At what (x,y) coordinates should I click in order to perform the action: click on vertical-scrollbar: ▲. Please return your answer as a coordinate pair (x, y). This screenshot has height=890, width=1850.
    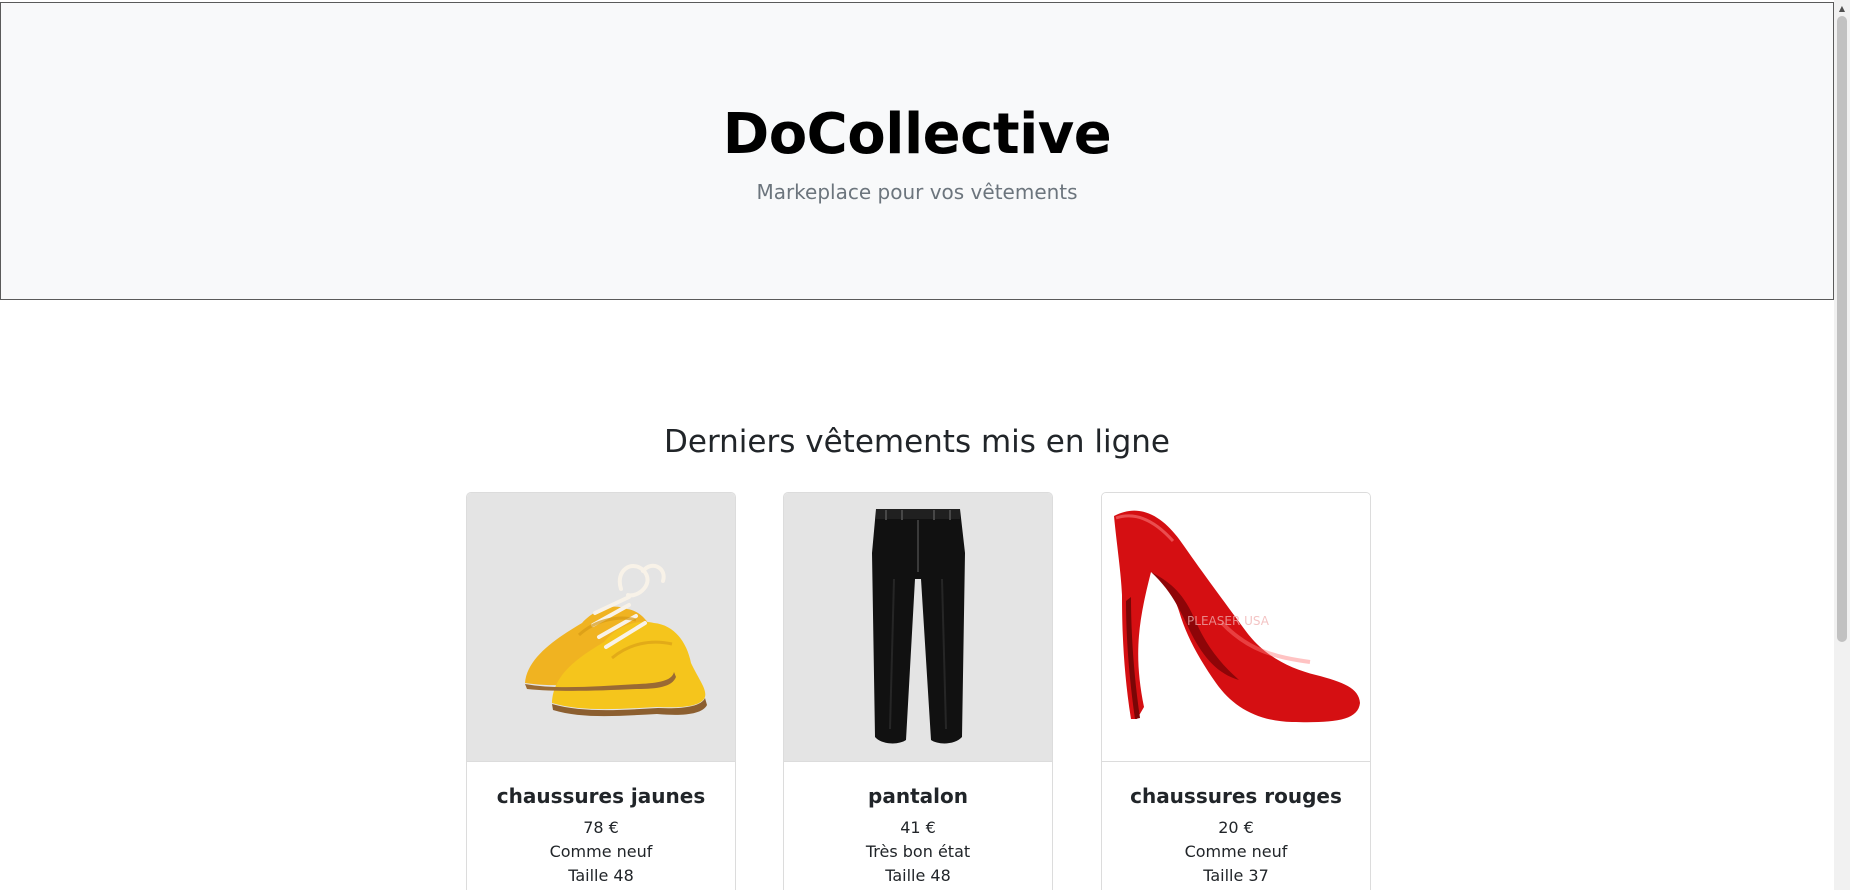
    Looking at the image, I should click on (1842, 445).